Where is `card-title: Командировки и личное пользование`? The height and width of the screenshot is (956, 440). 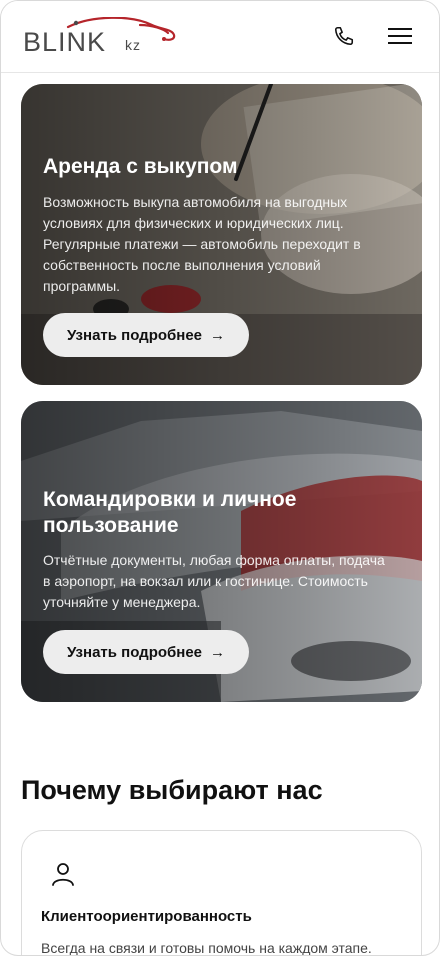
card-title: Командировки и личное пользование is located at coordinates (170, 512).